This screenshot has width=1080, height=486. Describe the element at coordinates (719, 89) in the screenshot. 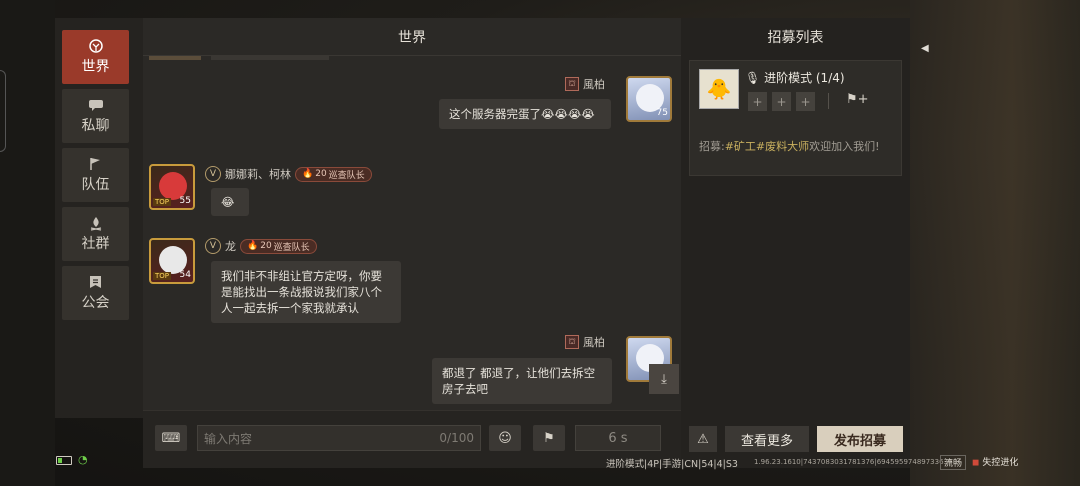

I see `recruiter-avatar: 🐥` at that location.